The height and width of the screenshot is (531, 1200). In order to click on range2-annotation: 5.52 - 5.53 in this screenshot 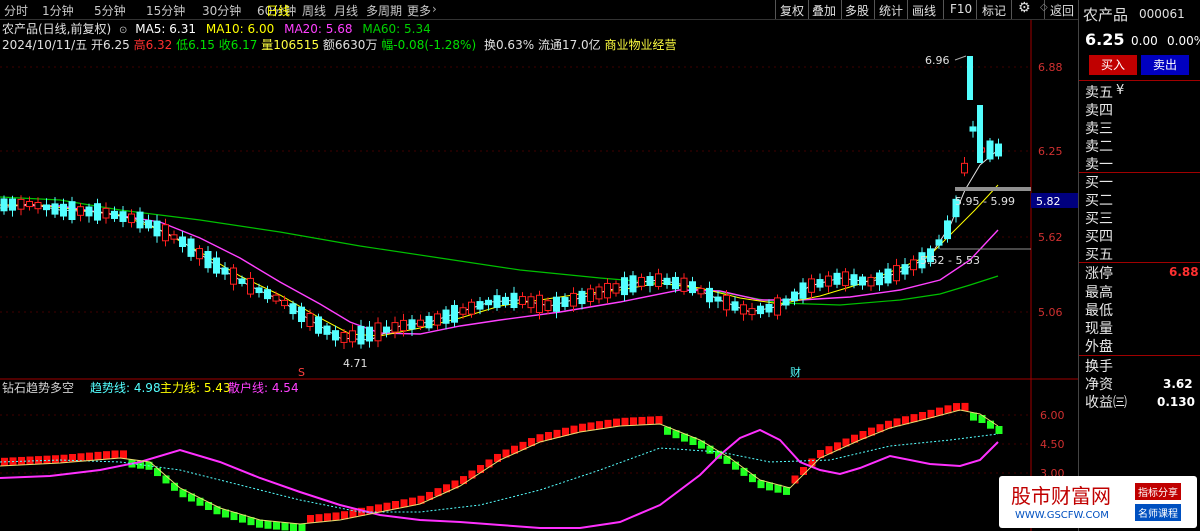, I will do `click(950, 260)`.